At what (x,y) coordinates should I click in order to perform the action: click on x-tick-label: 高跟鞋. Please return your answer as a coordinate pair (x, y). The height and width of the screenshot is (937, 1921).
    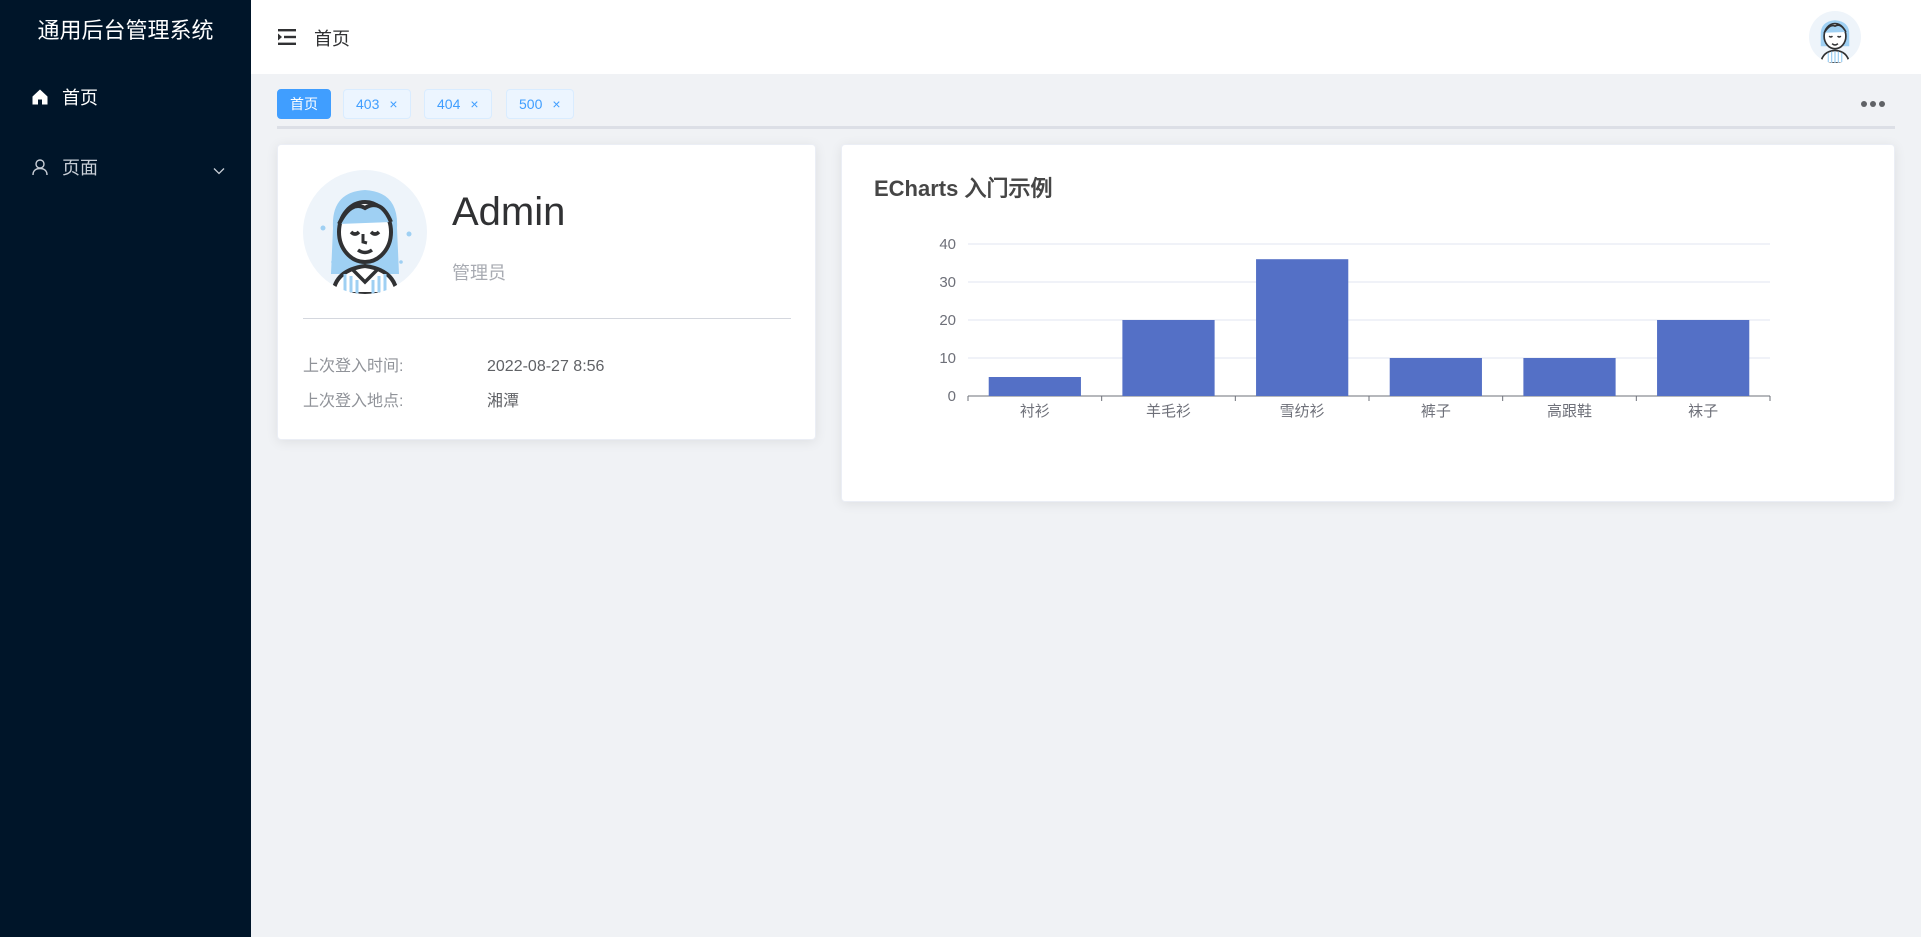
    Looking at the image, I should click on (1569, 411).